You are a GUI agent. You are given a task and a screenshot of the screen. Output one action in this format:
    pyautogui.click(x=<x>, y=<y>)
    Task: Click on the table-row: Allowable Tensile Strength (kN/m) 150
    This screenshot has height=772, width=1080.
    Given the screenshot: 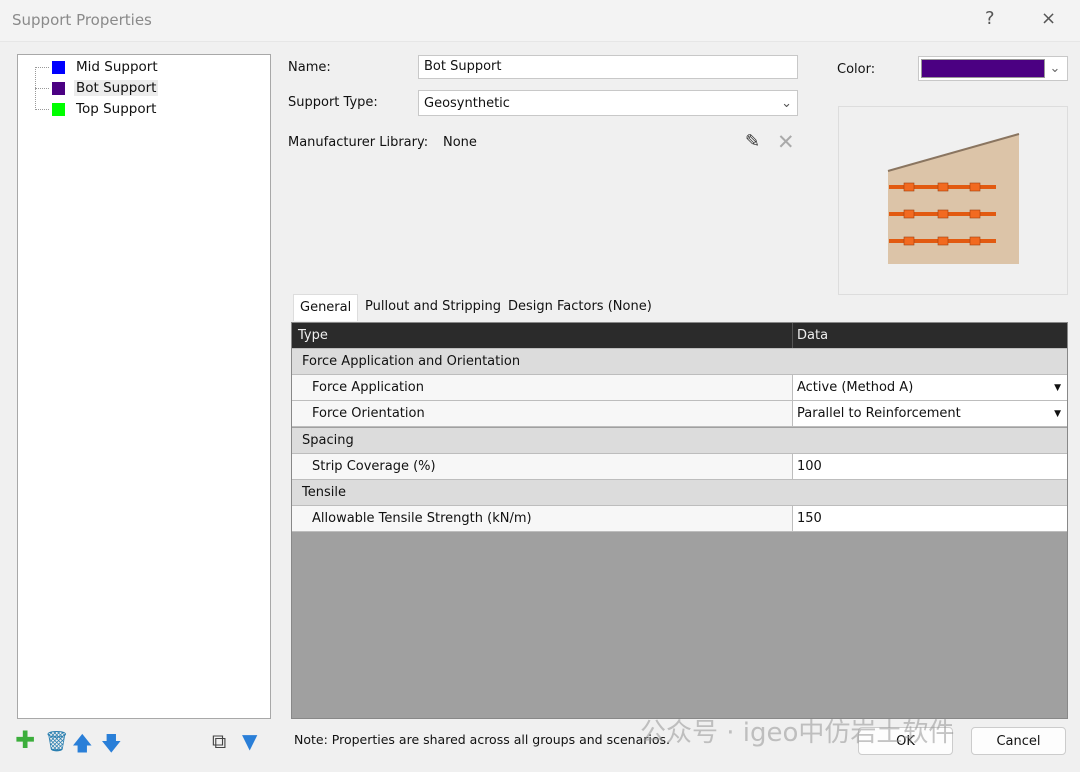 What is the action you would take?
    pyautogui.click(x=679, y=519)
    